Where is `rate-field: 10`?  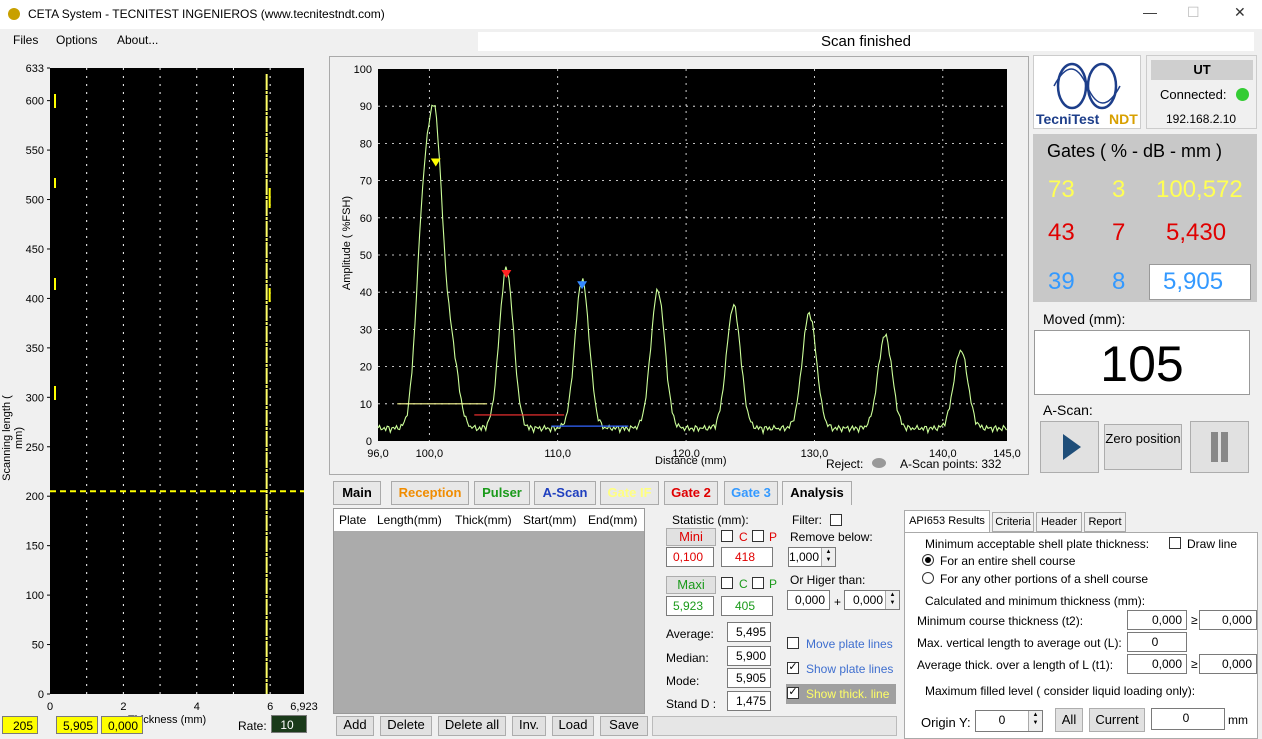 rate-field: 10 is located at coordinates (289, 724).